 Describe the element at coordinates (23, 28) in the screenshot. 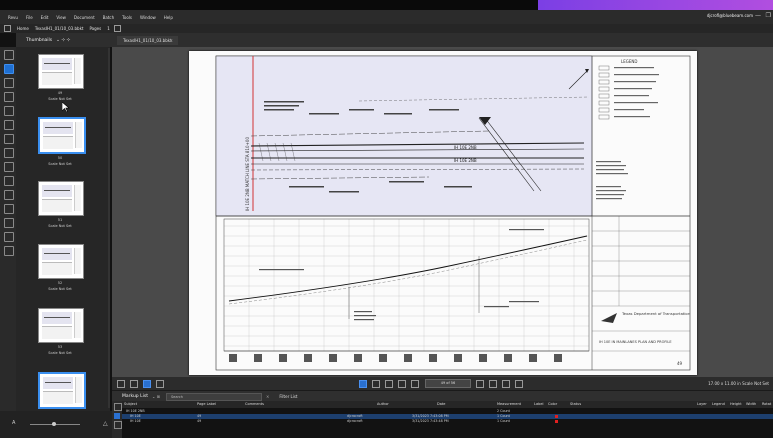

I see `home-tab: Home` at that location.